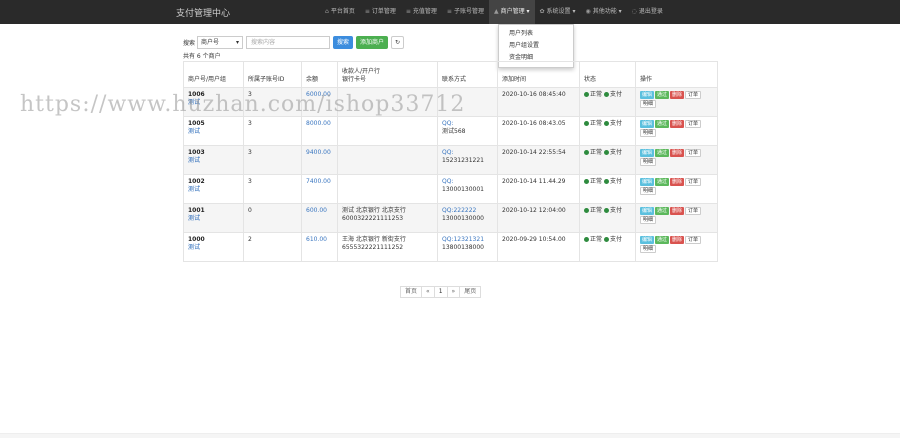 The image size is (900, 438). I want to click on nav-item-6: ◉ 其他功能 ▾, so click(603, 12).